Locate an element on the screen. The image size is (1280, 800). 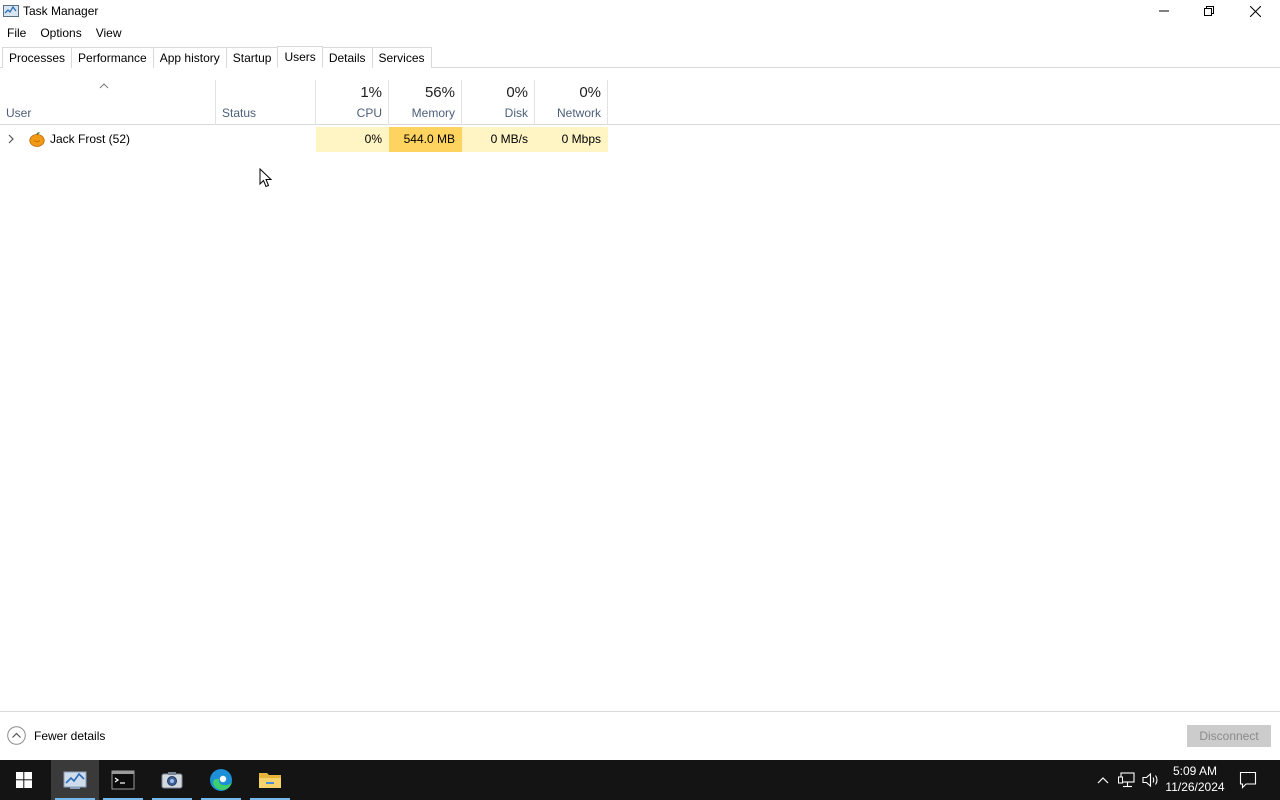
user-name: Jack Frost (52) is located at coordinates (90, 139).